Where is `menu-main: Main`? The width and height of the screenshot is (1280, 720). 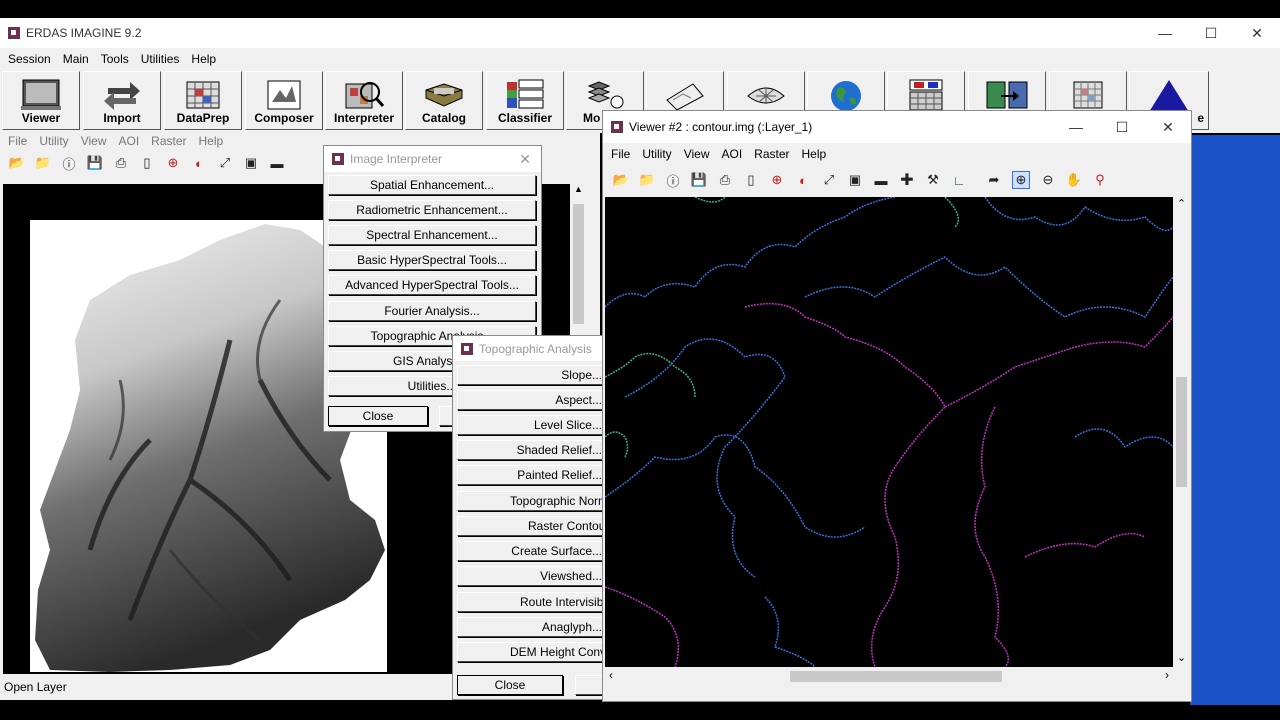 menu-main: Main is located at coordinates (76, 59).